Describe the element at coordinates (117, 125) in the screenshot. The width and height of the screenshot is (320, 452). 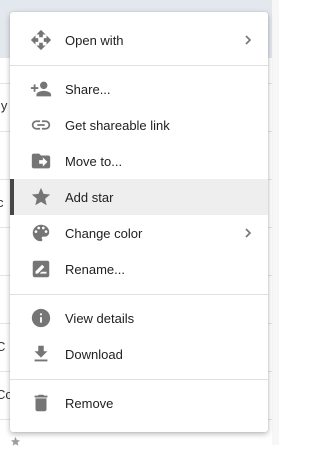
I see `menu-item-label: Get shareable link` at that location.